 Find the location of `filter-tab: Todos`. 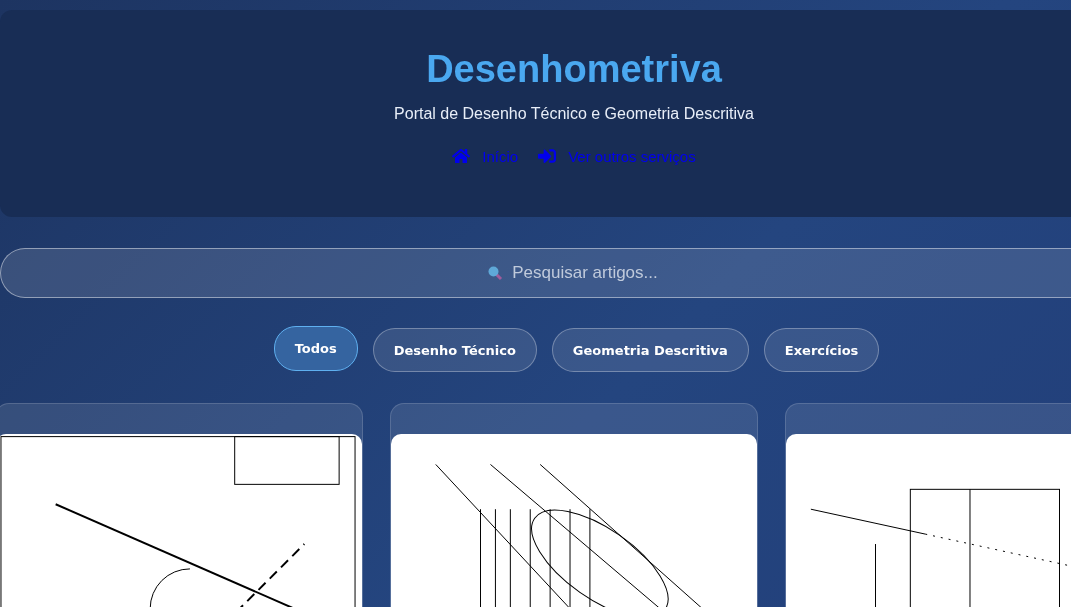

filter-tab: Todos is located at coordinates (315, 348).